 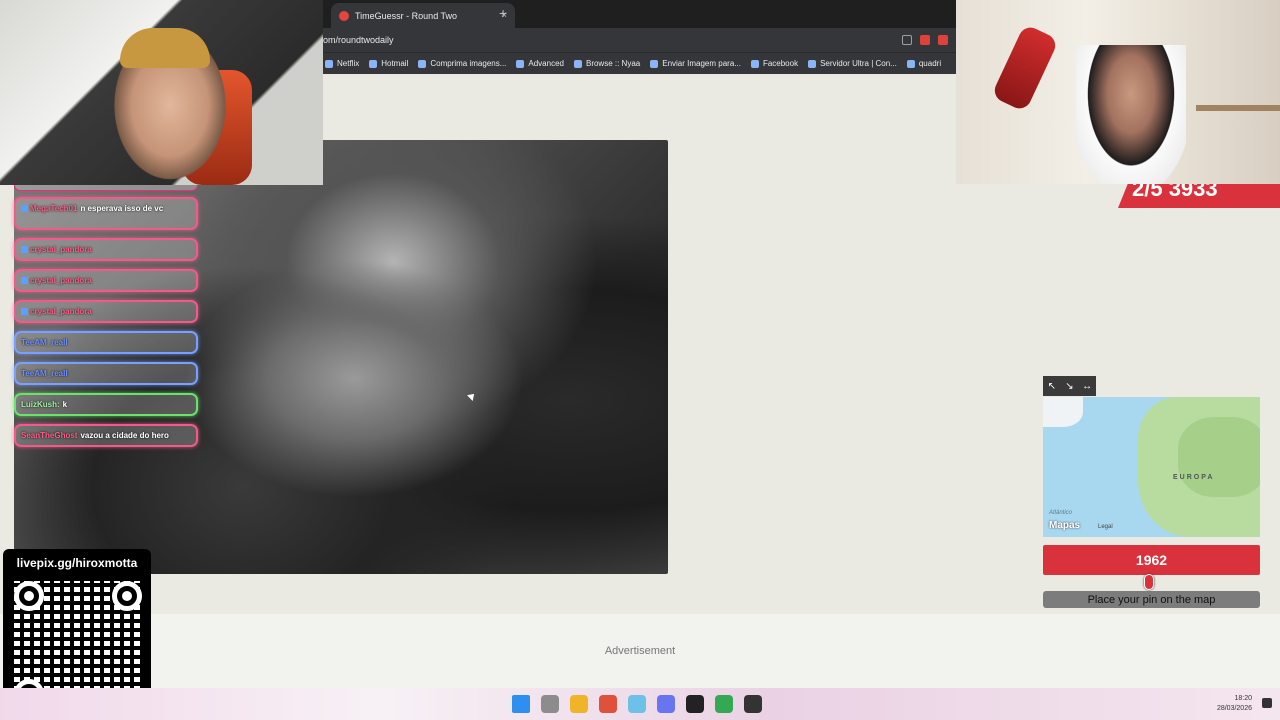 What do you see at coordinates (54, 208) in the screenshot?
I see `chat-username: MegaTech01` at bounding box center [54, 208].